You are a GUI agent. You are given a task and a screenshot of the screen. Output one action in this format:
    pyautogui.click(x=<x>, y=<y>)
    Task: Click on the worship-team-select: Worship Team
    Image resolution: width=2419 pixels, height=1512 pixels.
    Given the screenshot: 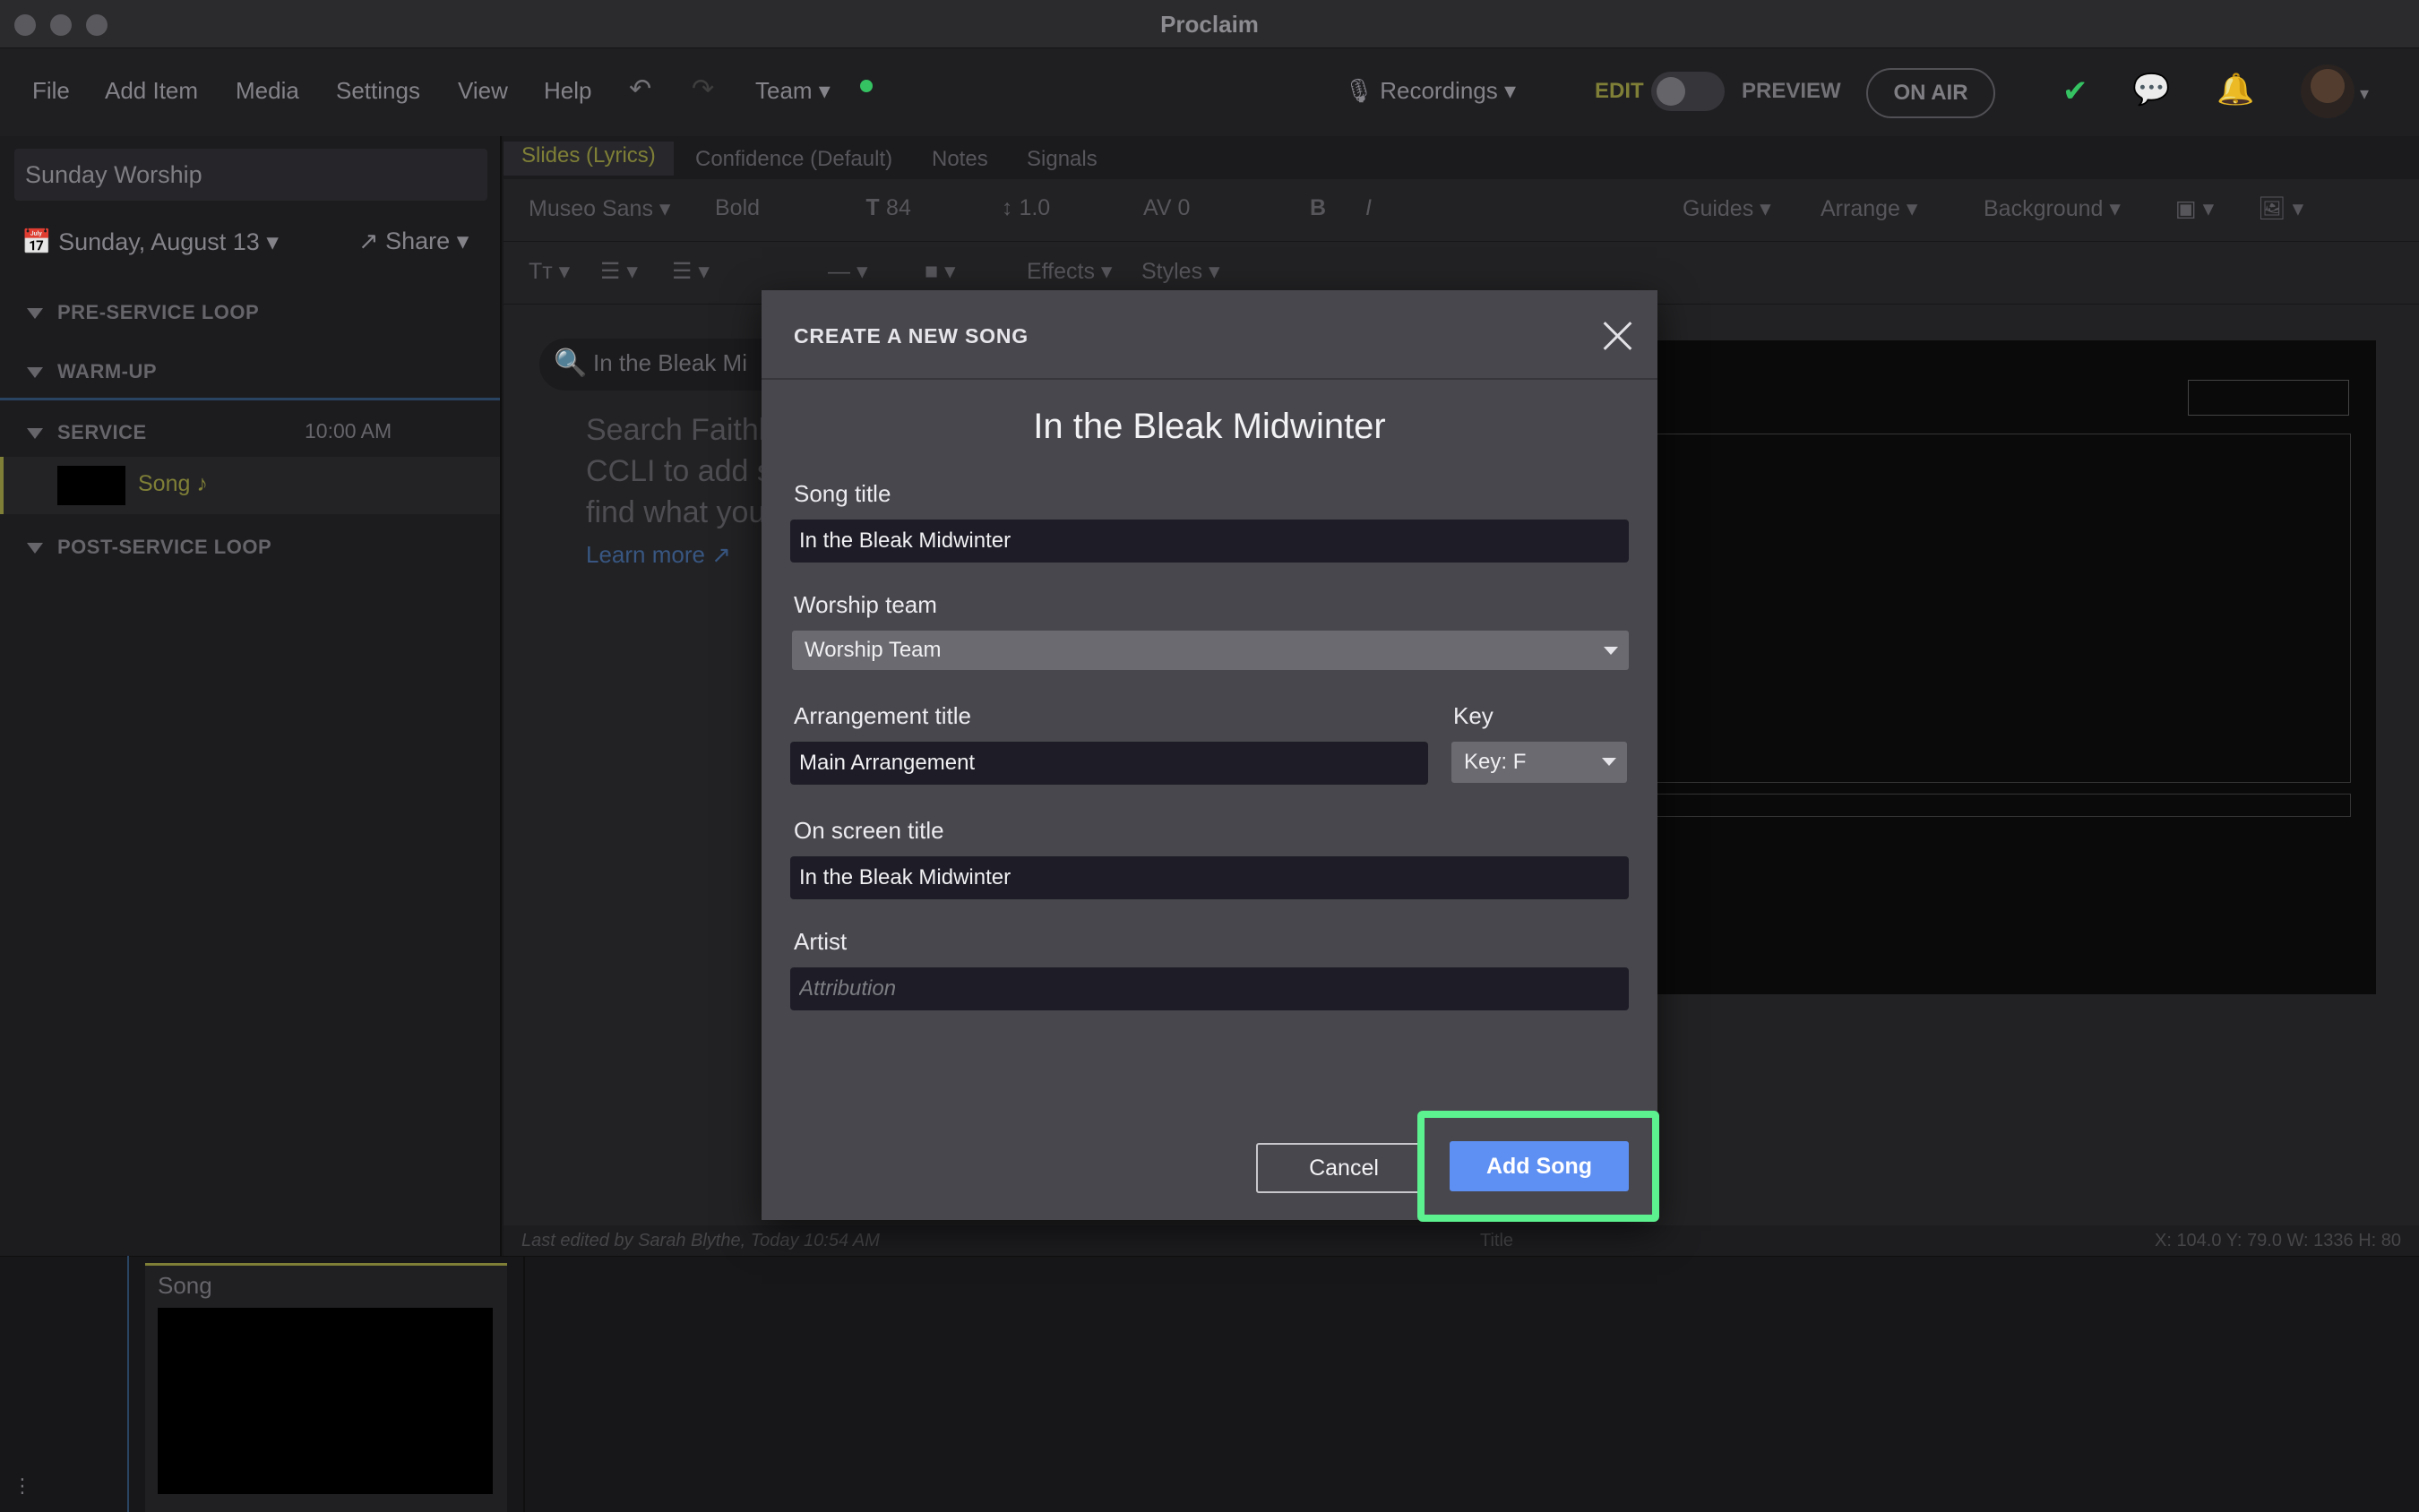 What is the action you would take?
    pyautogui.click(x=1210, y=651)
    